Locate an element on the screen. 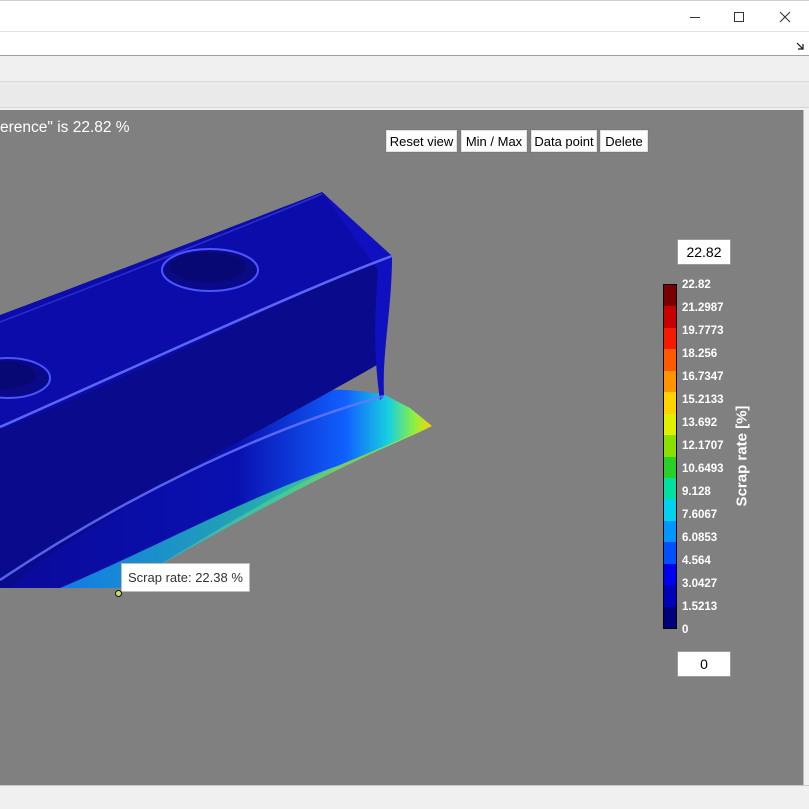 This screenshot has width=809, height=809. color-scale-tick-label: 7.6067 is located at coordinates (700, 515).